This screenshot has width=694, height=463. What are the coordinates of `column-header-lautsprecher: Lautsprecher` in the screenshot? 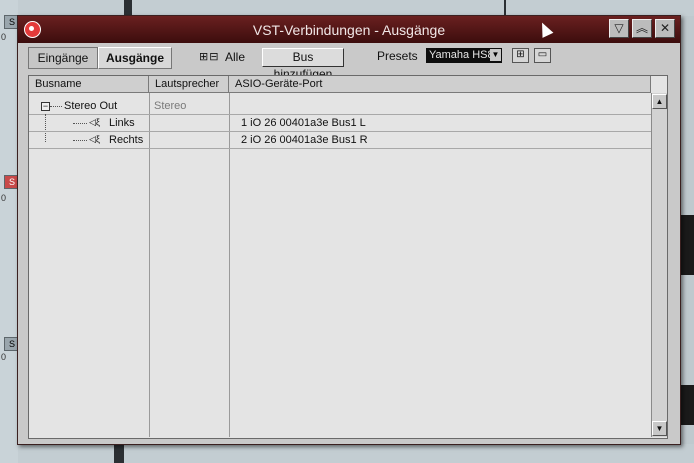 It's located at (189, 84).